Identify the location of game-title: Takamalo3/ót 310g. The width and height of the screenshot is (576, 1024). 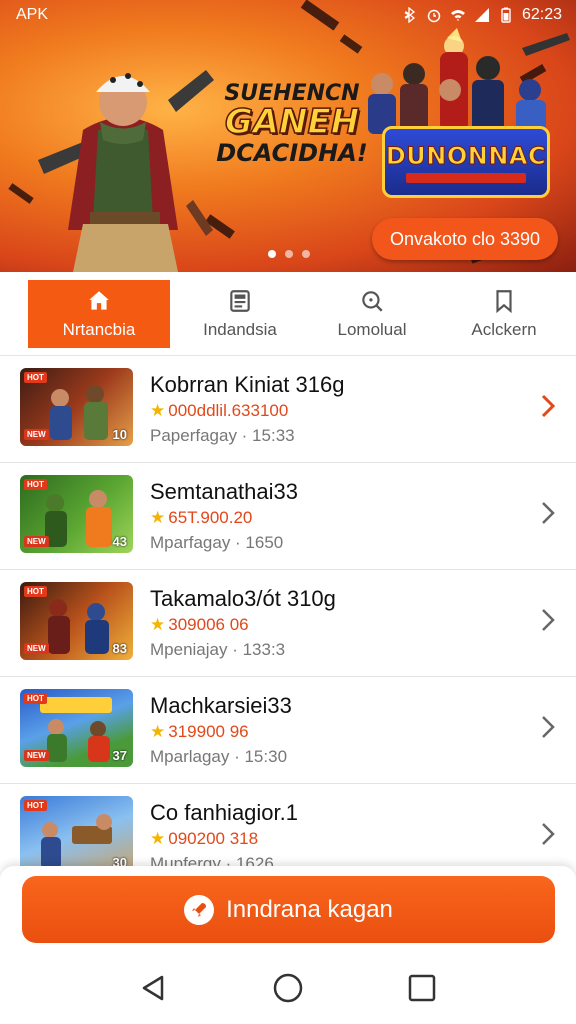
(243, 598).